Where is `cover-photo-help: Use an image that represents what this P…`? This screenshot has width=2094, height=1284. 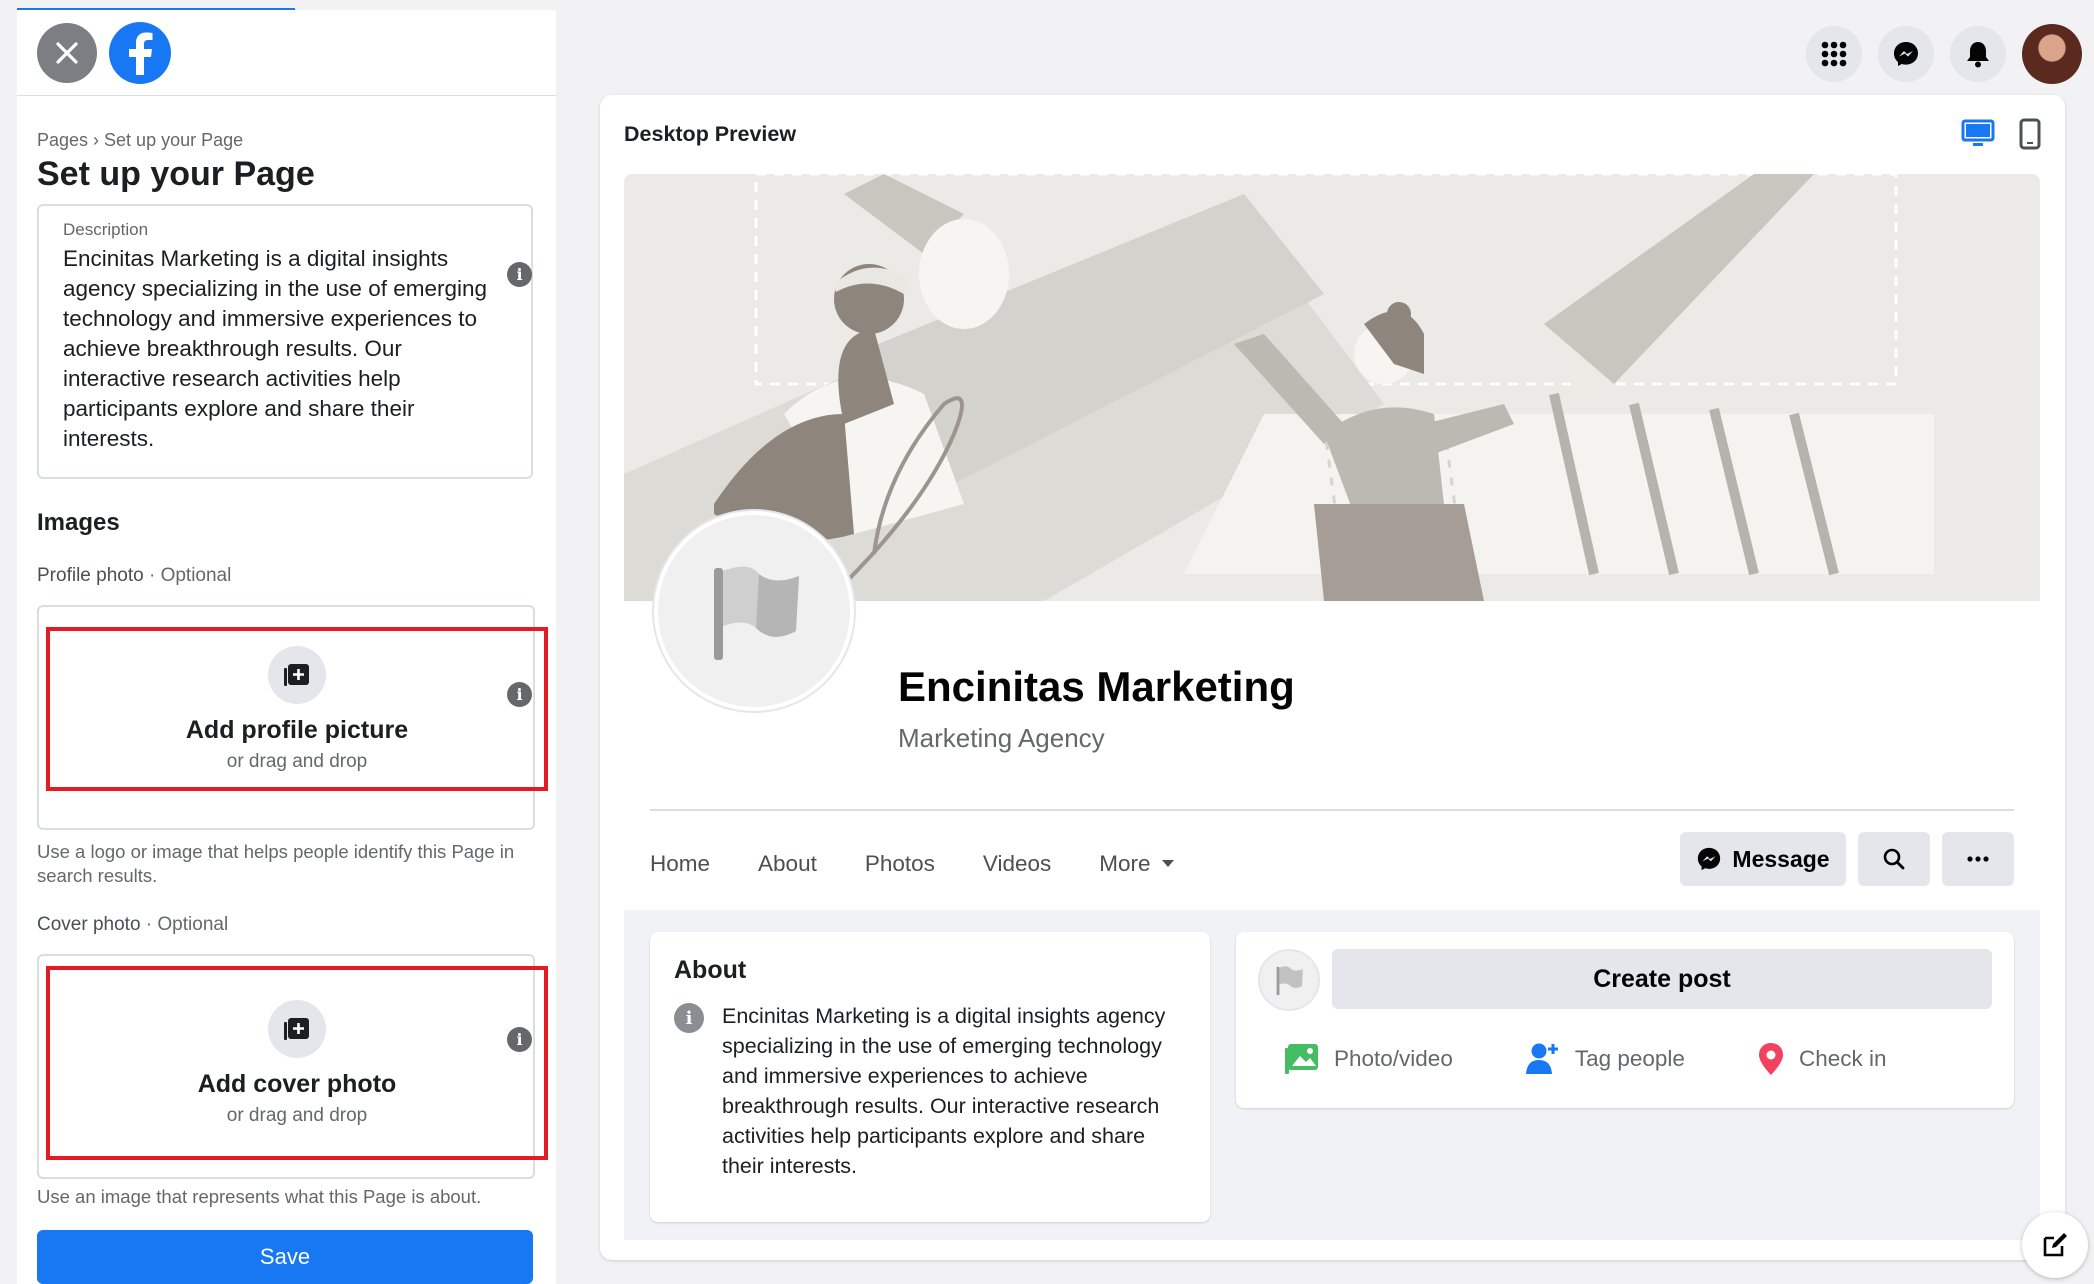
cover-photo-help: Use an image that represents what this P… is located at coordinates (259, 1196).